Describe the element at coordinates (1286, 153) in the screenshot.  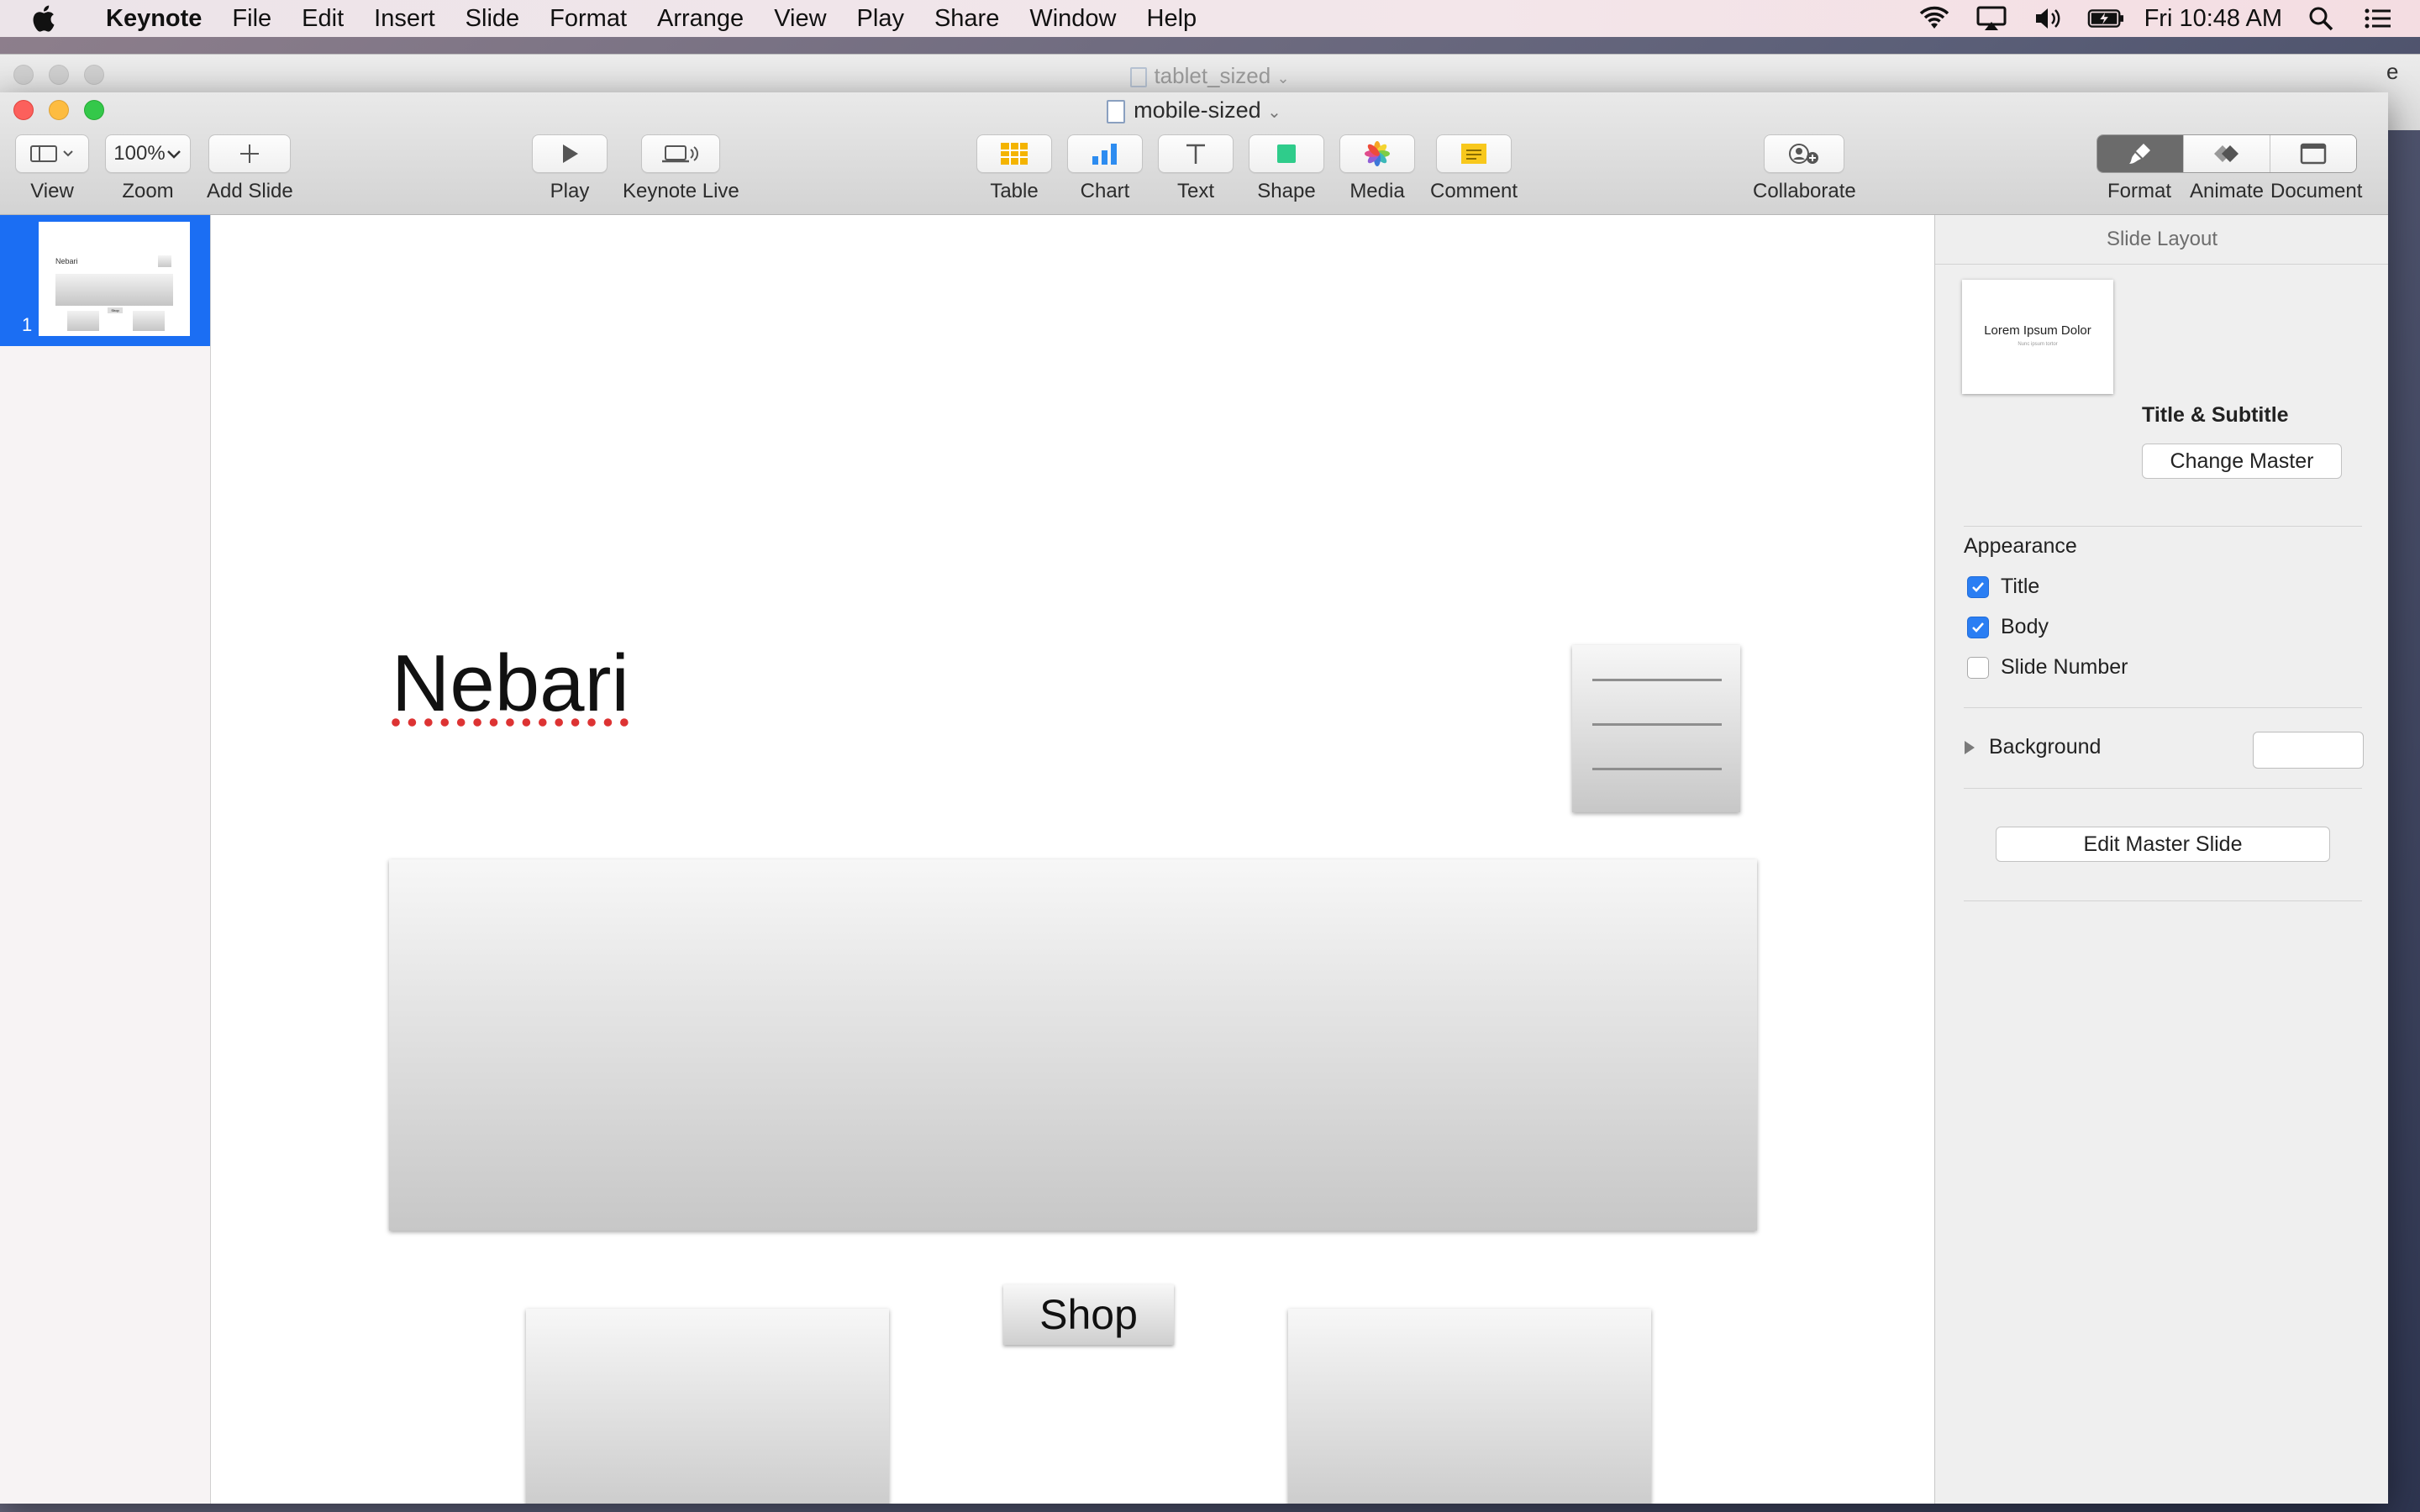
I see `shape-button` at that location.